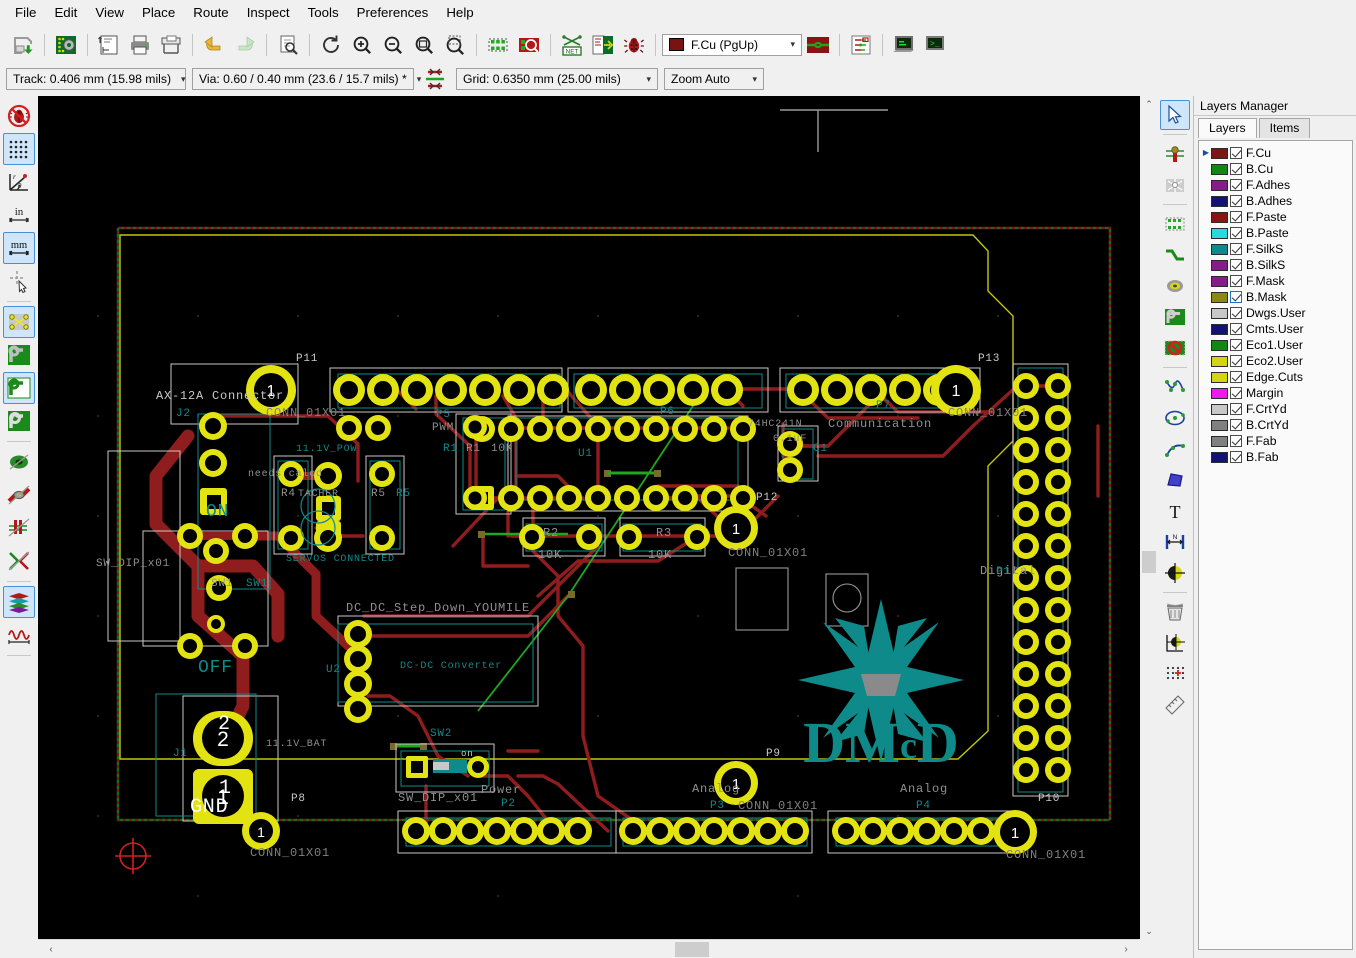 Image resolution: width=1356 pixels, height=958 pixels. Describe the element at coordinates (1275, 265) in the screenshot. I see `layer-row: B.SilkS` at that location.